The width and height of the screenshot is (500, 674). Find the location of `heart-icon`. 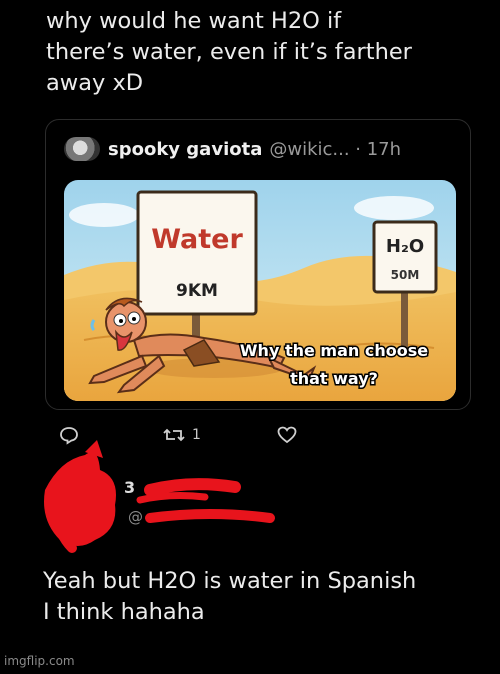

heart-icon is located at coordinates (287, 435).